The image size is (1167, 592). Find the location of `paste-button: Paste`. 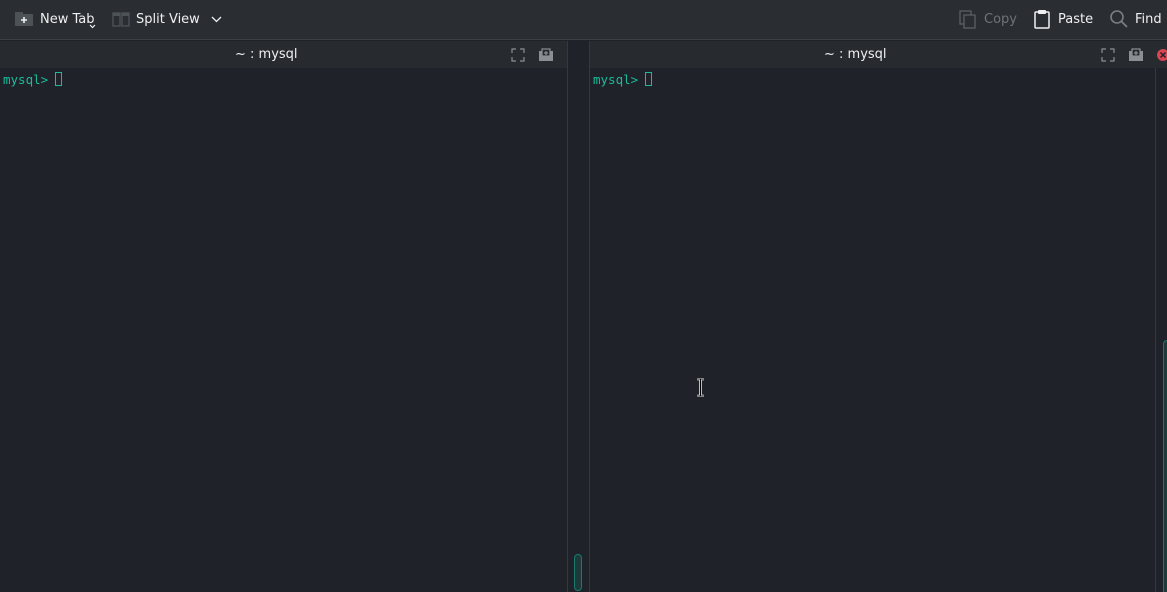

paste-button: Paste is located at coordinates (1063, 19).